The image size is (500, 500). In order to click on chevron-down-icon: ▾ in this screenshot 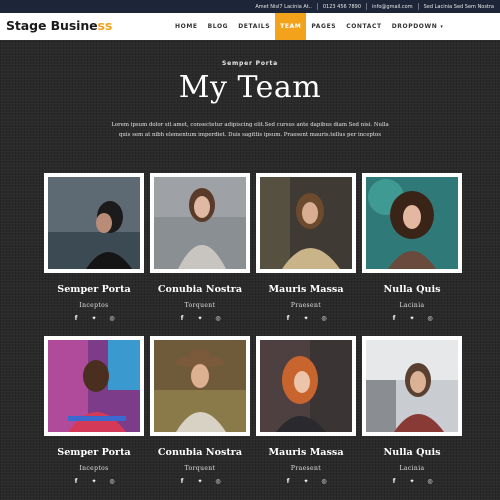, I will do `click(442, 26)`.